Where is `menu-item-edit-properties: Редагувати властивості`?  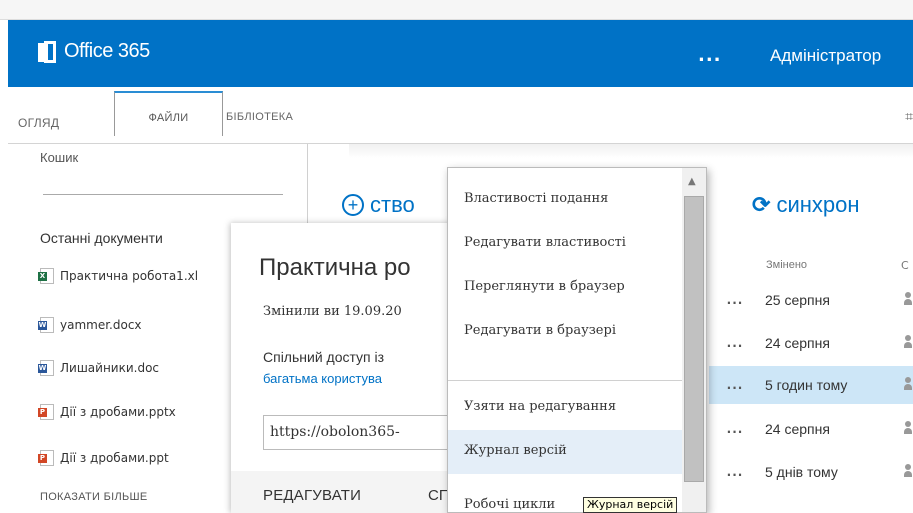
menu-item-edit-properties: Редагувати властивості is located at coordinates (565, 244).